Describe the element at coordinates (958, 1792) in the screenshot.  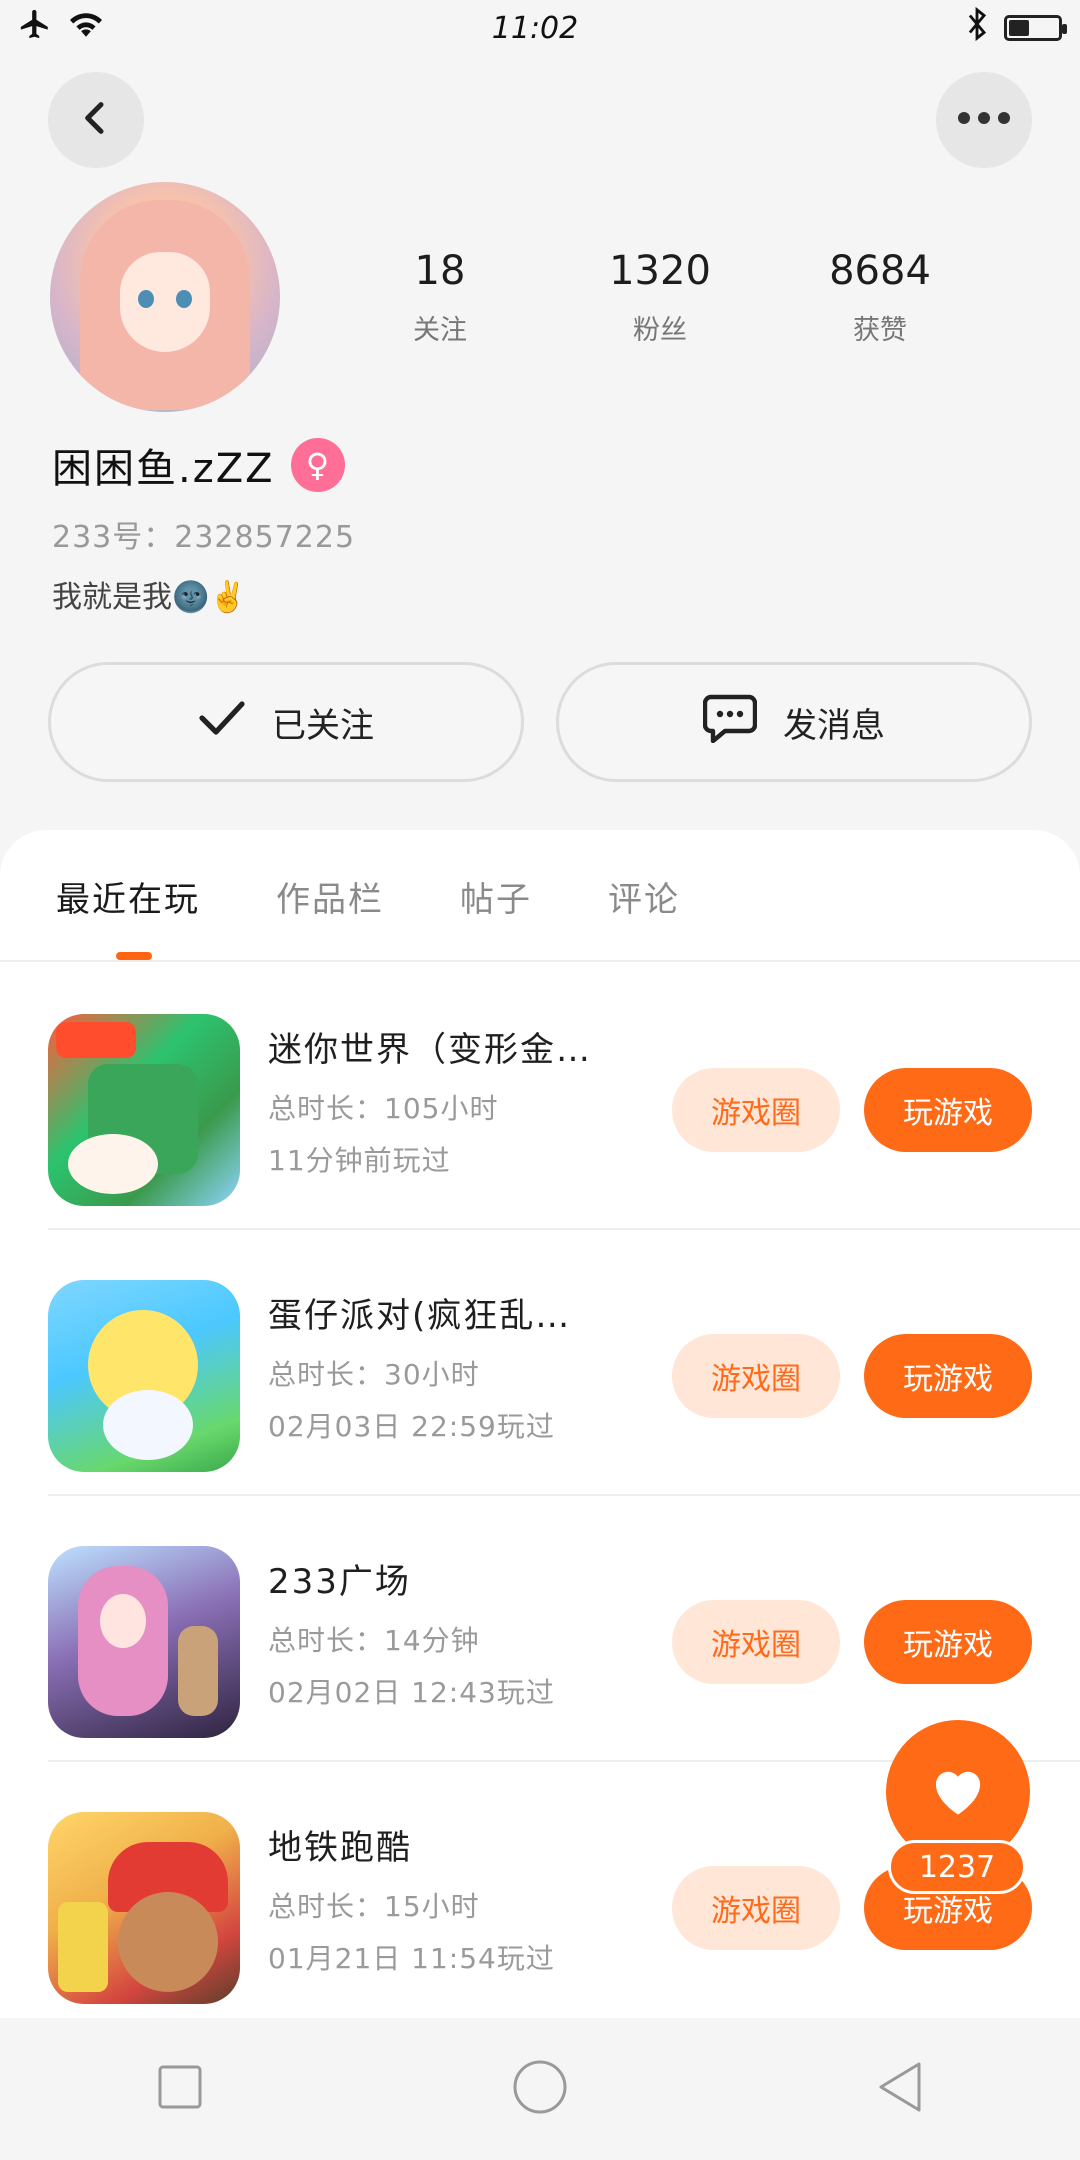
I see `heart-icon` at that location.